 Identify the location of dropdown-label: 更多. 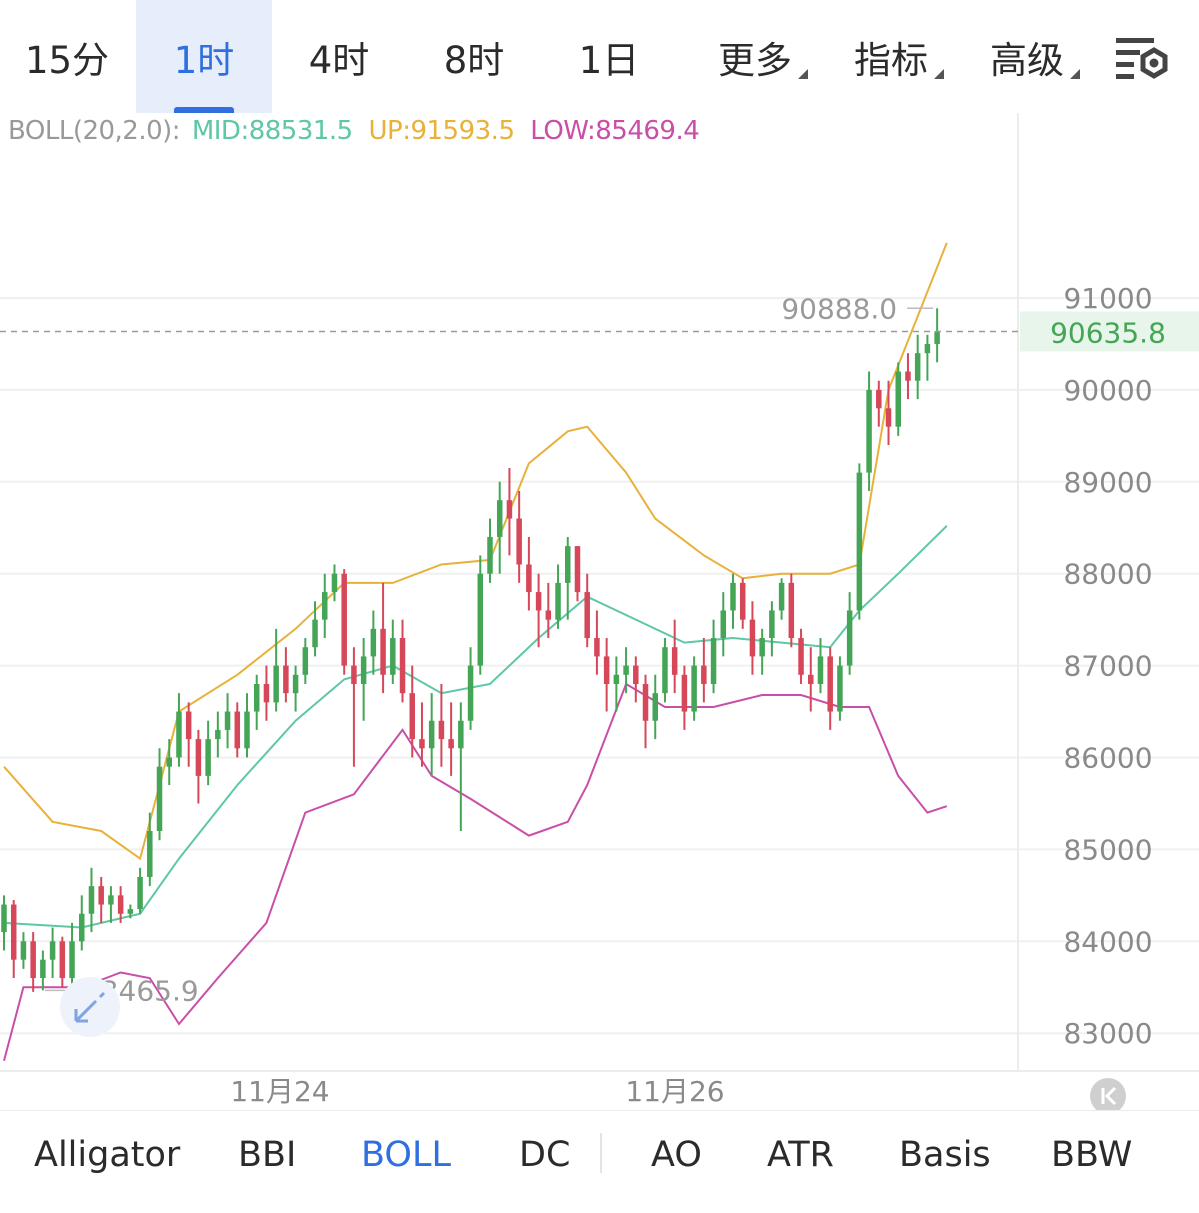
(755, 60).